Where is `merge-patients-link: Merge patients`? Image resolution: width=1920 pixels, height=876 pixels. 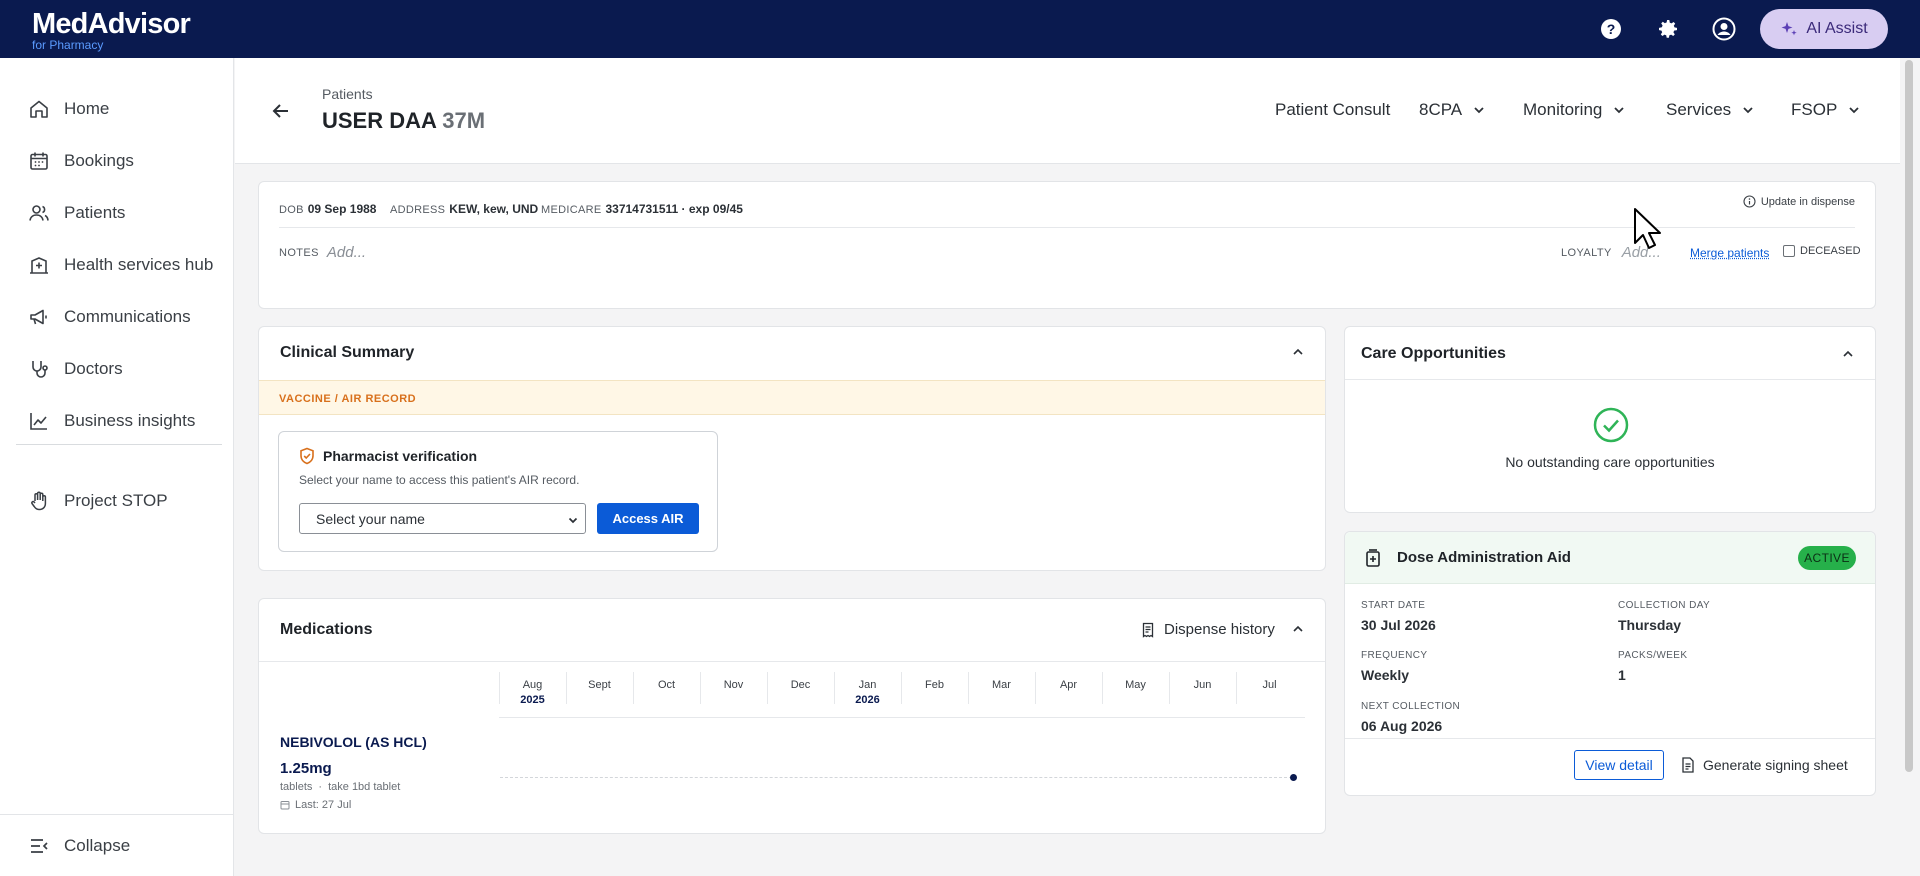 merge-patients-link: Merge patients is located at coordinates (1729, 253).